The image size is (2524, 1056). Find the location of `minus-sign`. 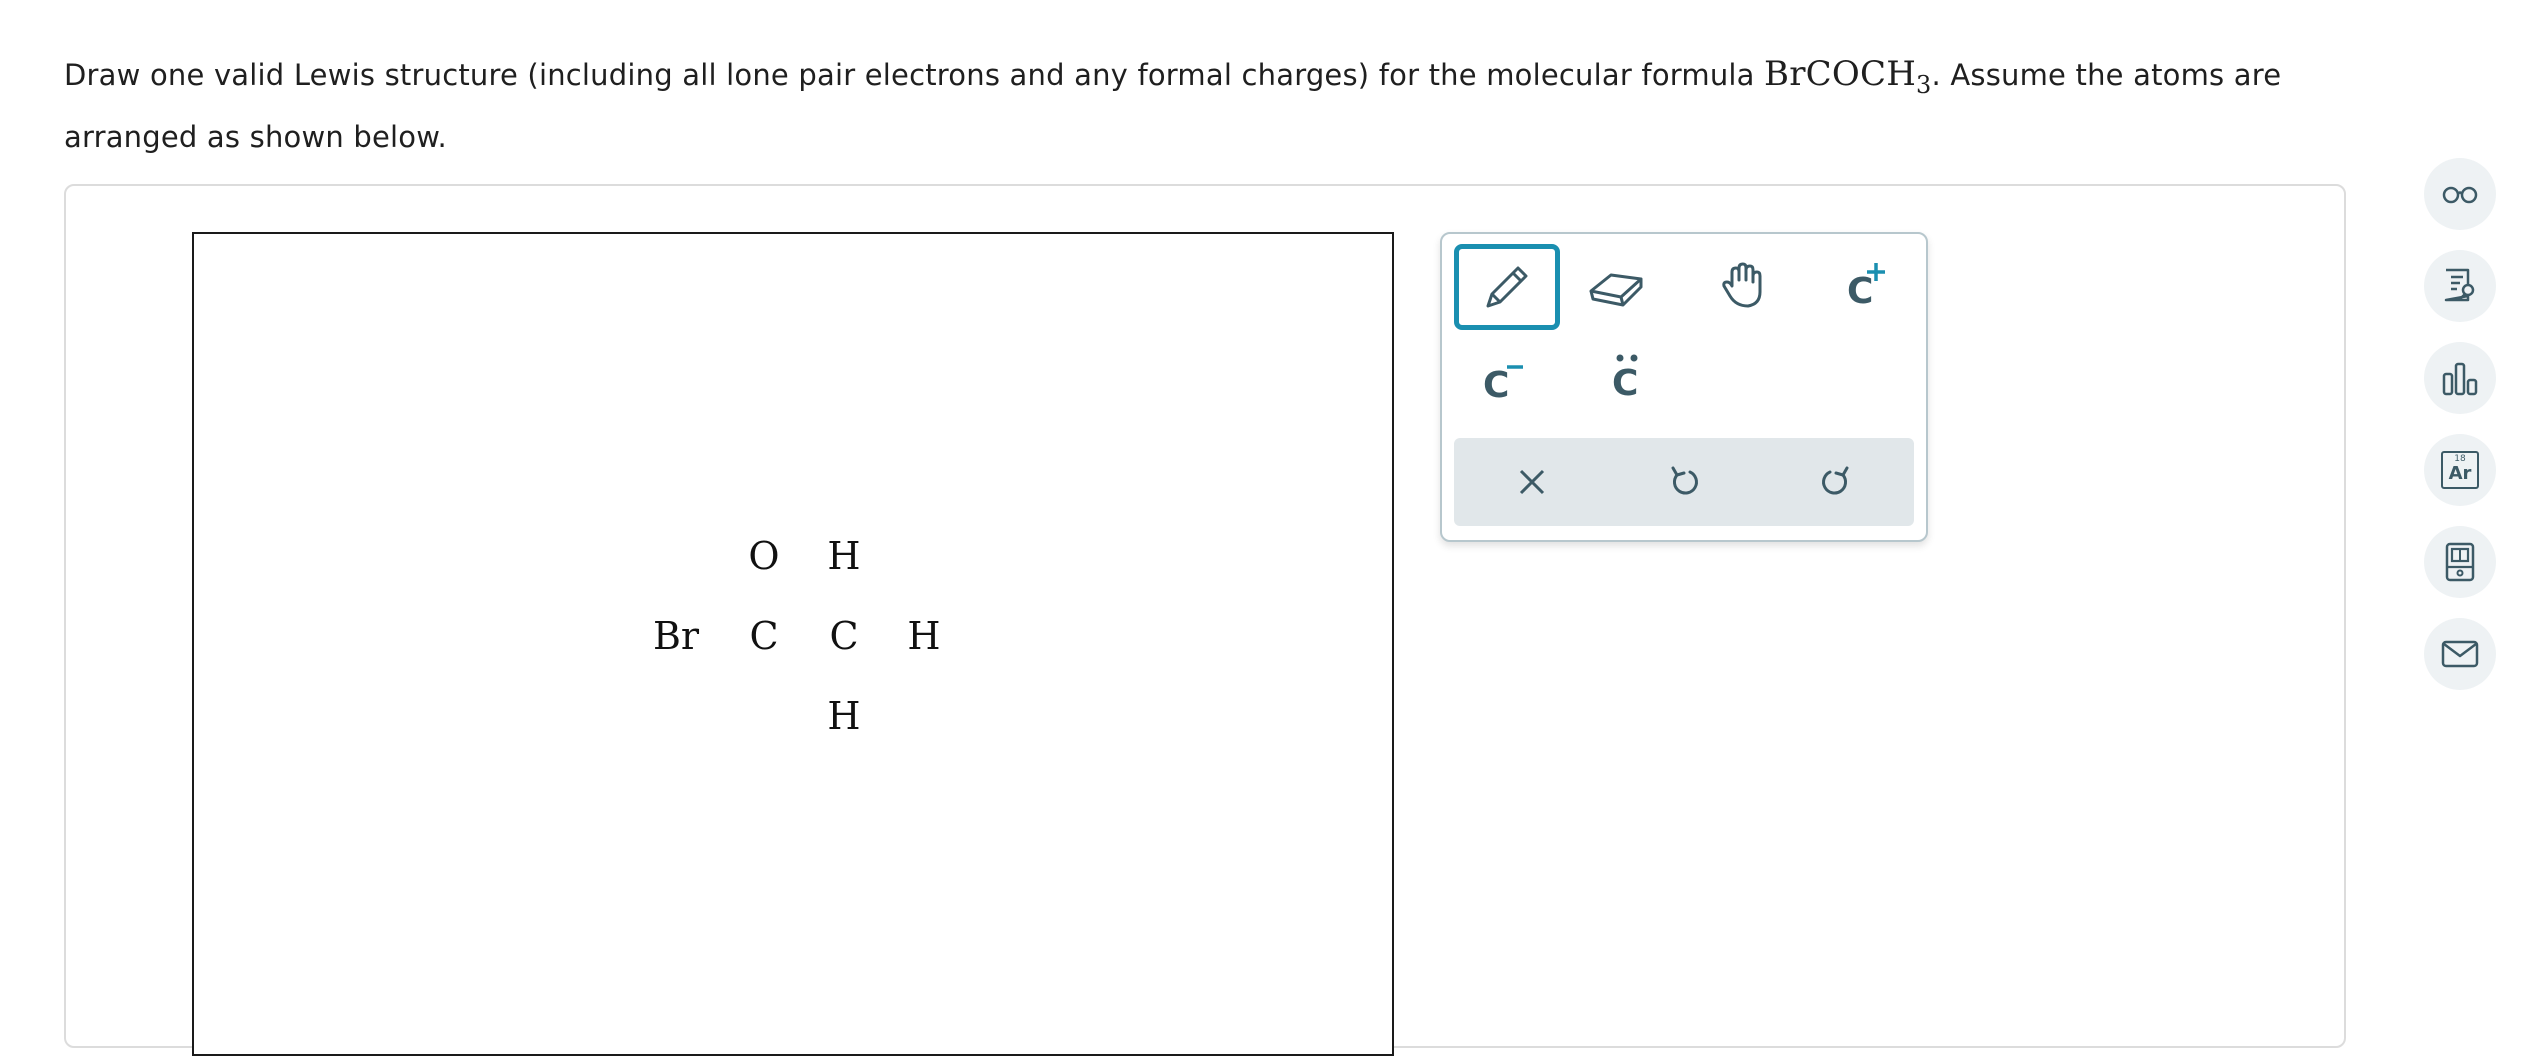

minus-sign is located at coordinates (1515, 367).